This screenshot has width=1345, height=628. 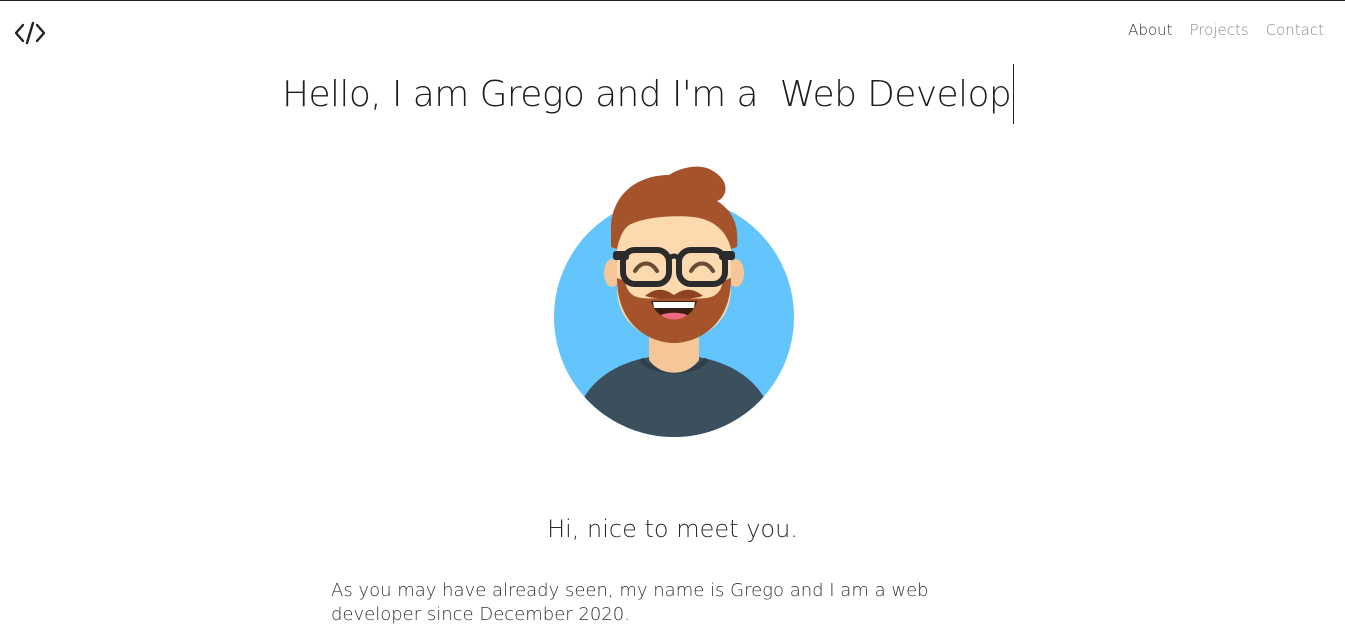 What do you see at coordinates (674, 301) in the screenshot?
I see `bearded-developer-avatar-icon` at bounding box center [674, 301].